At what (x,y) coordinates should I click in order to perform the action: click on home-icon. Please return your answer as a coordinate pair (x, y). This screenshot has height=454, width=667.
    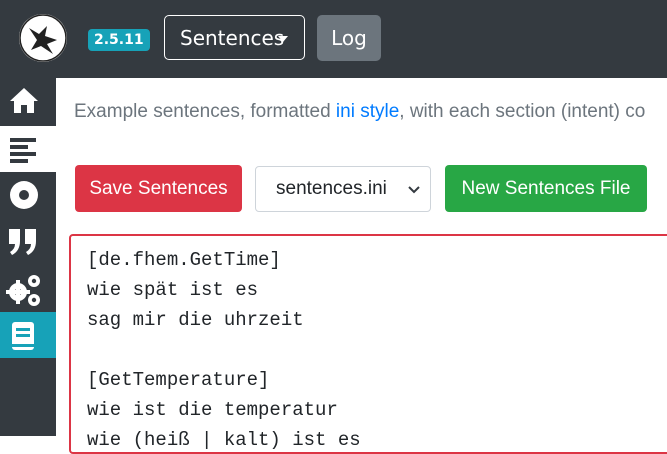
    Looking at the image, I should click on (24, 100).